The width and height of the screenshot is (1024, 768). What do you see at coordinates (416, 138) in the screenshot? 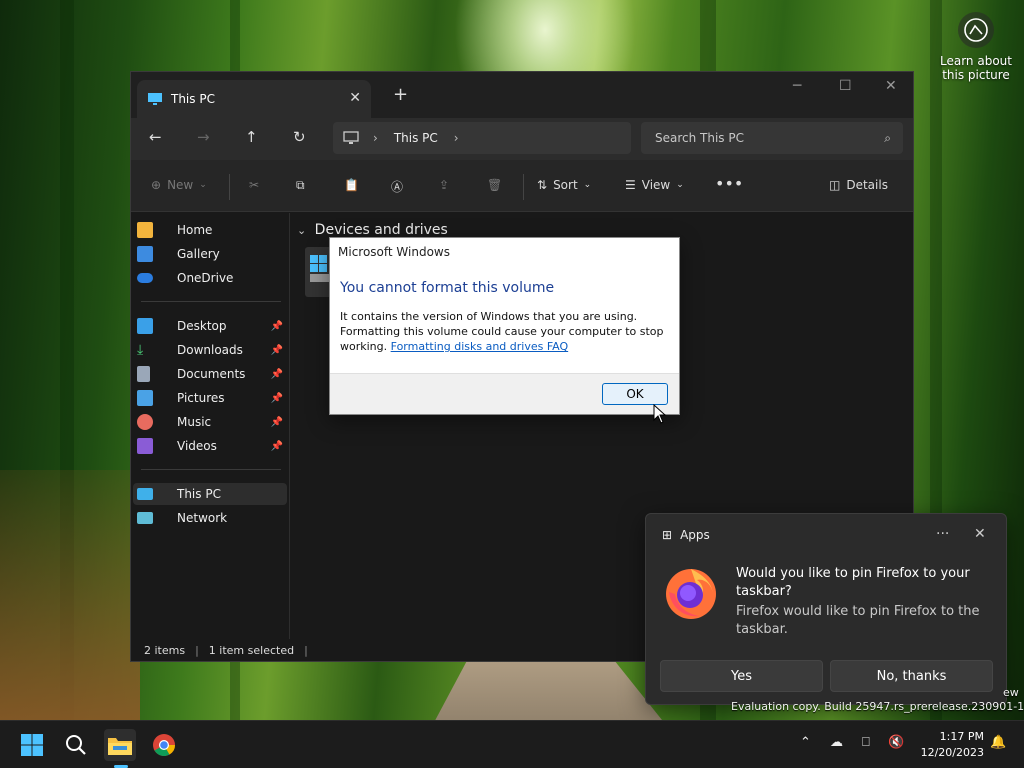
I see `breadcrumb-location: This PC` at bounding box center [416, 138].